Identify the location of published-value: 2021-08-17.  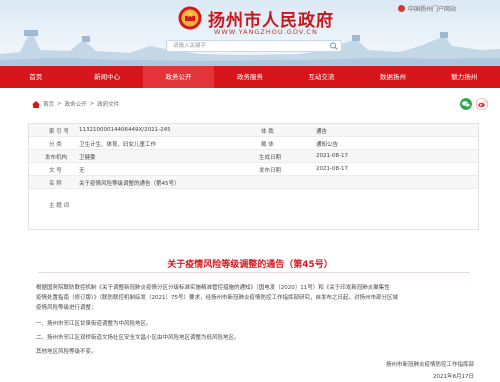
(332, 169).